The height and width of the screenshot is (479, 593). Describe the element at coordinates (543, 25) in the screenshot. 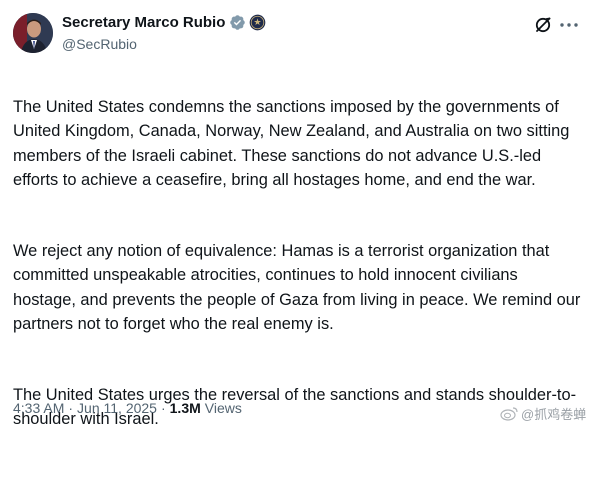

I see `grok-icon` at that location.